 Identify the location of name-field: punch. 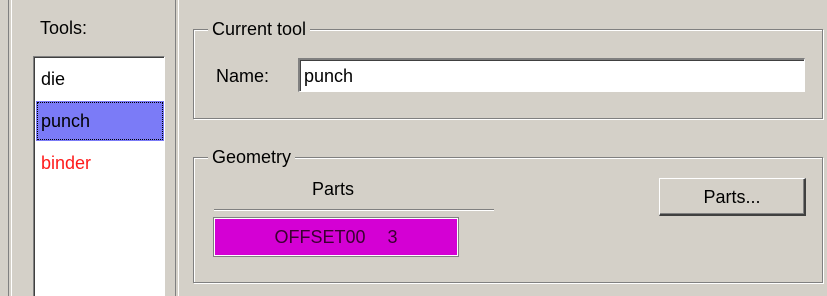
(551, 75).